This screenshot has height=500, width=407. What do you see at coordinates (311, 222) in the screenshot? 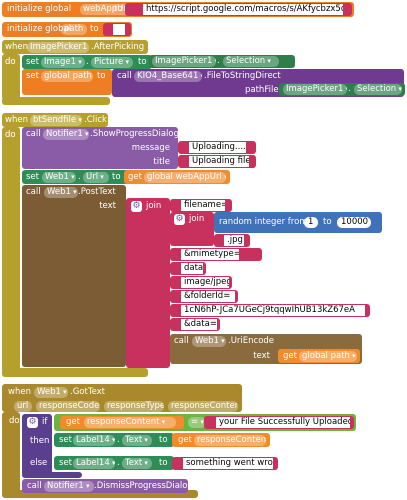
I see `random-from-number: 1` at bounding box center [311, 222].